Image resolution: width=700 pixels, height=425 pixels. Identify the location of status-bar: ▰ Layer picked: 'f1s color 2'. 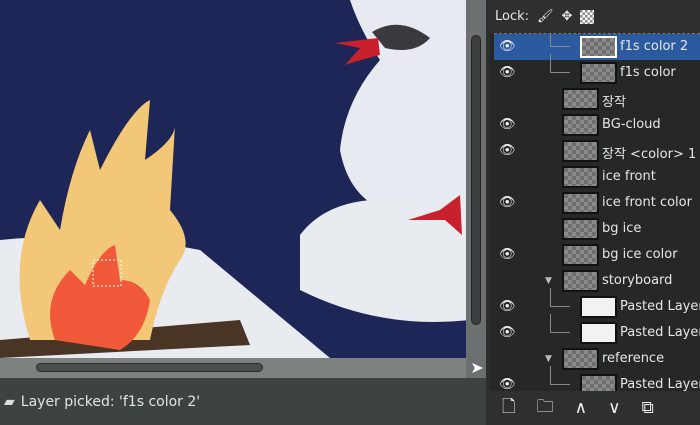
(243, 401).